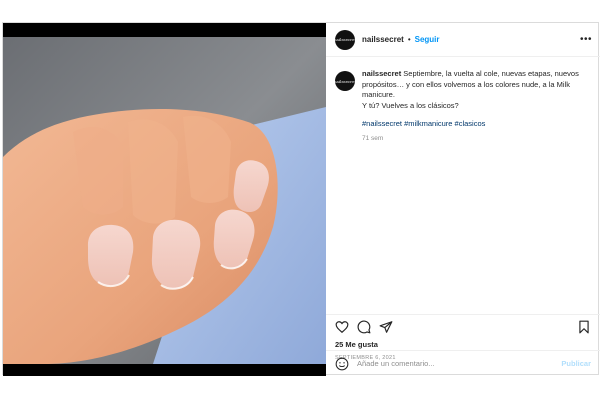 Image resolution: width=600 pixels, height=400 pixels. Describe the element at coordinates (584, 327) in the screenshot. I see `bookmark-icon` at that location.